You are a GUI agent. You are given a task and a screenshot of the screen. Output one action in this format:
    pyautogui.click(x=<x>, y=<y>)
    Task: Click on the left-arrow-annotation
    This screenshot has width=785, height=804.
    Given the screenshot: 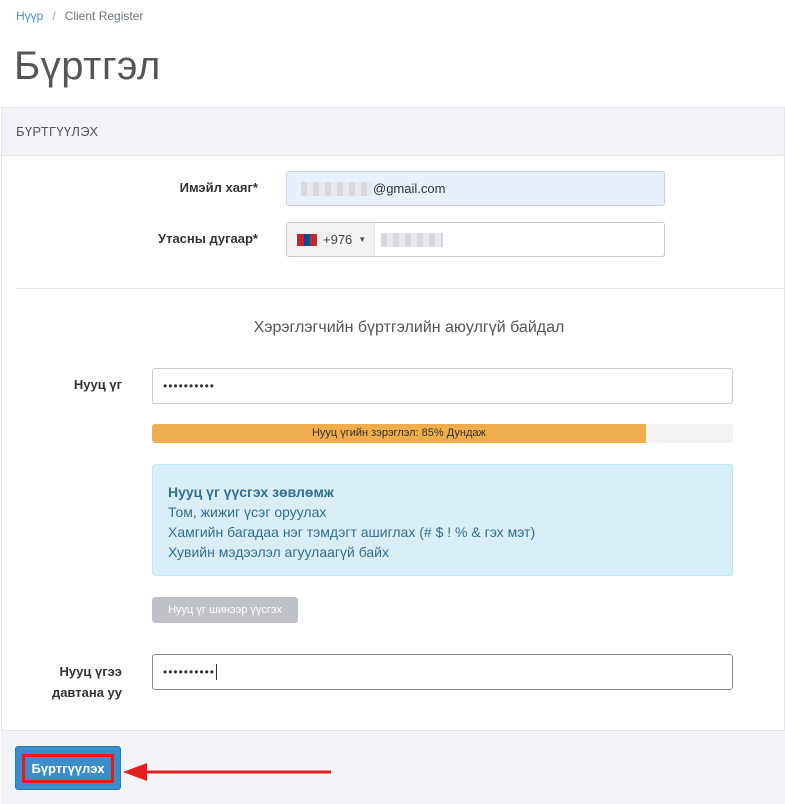 What is the action you would take?
    pyautogui.click(x=227, y=772)
    